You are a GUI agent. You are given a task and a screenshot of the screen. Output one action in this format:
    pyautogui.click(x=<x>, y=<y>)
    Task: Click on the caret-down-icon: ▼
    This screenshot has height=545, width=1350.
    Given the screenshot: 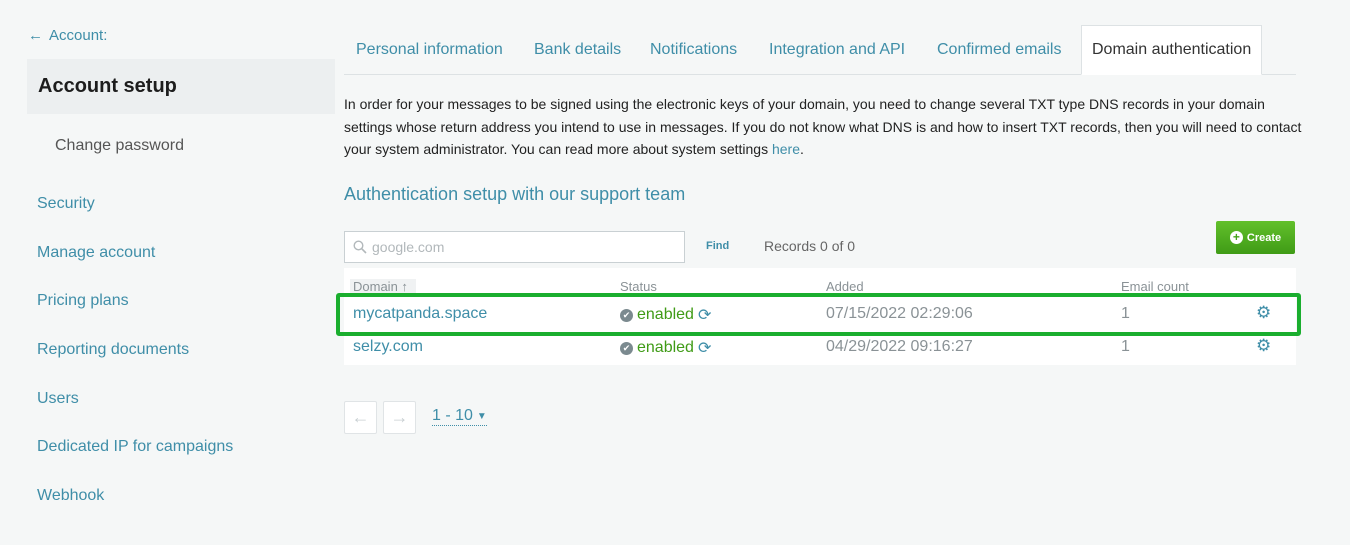 What is the action you would take?
    pyautogui.click(x=481, y=416)
    